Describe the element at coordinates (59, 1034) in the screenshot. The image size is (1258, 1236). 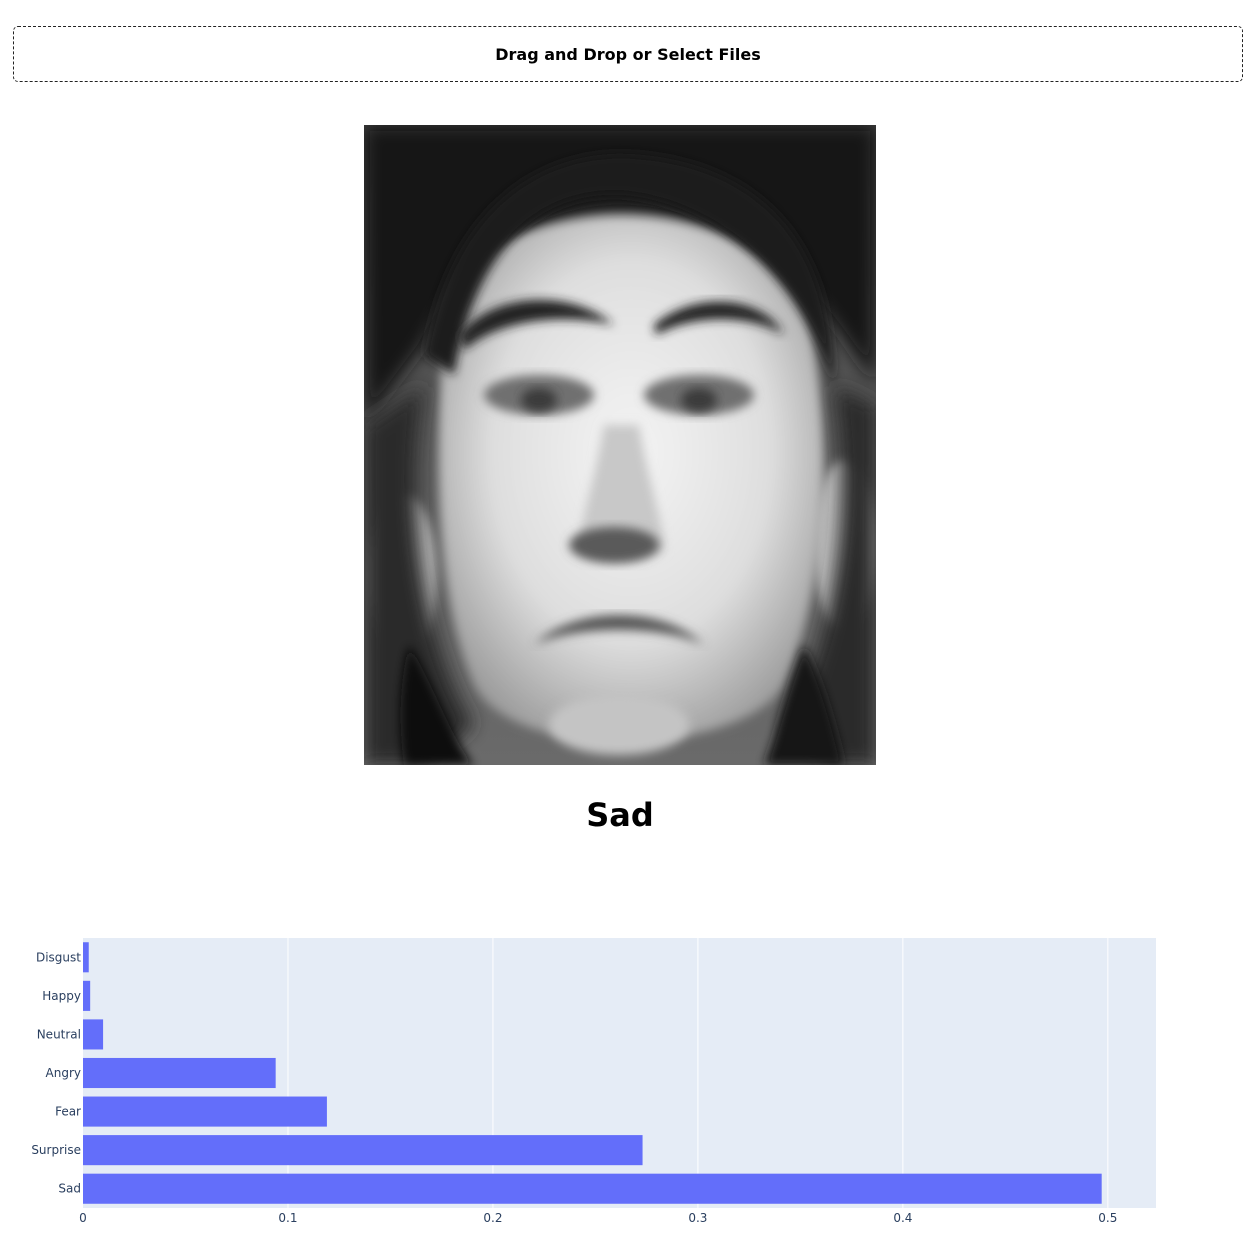
I see `y-tick-label: Neutral` at that location.